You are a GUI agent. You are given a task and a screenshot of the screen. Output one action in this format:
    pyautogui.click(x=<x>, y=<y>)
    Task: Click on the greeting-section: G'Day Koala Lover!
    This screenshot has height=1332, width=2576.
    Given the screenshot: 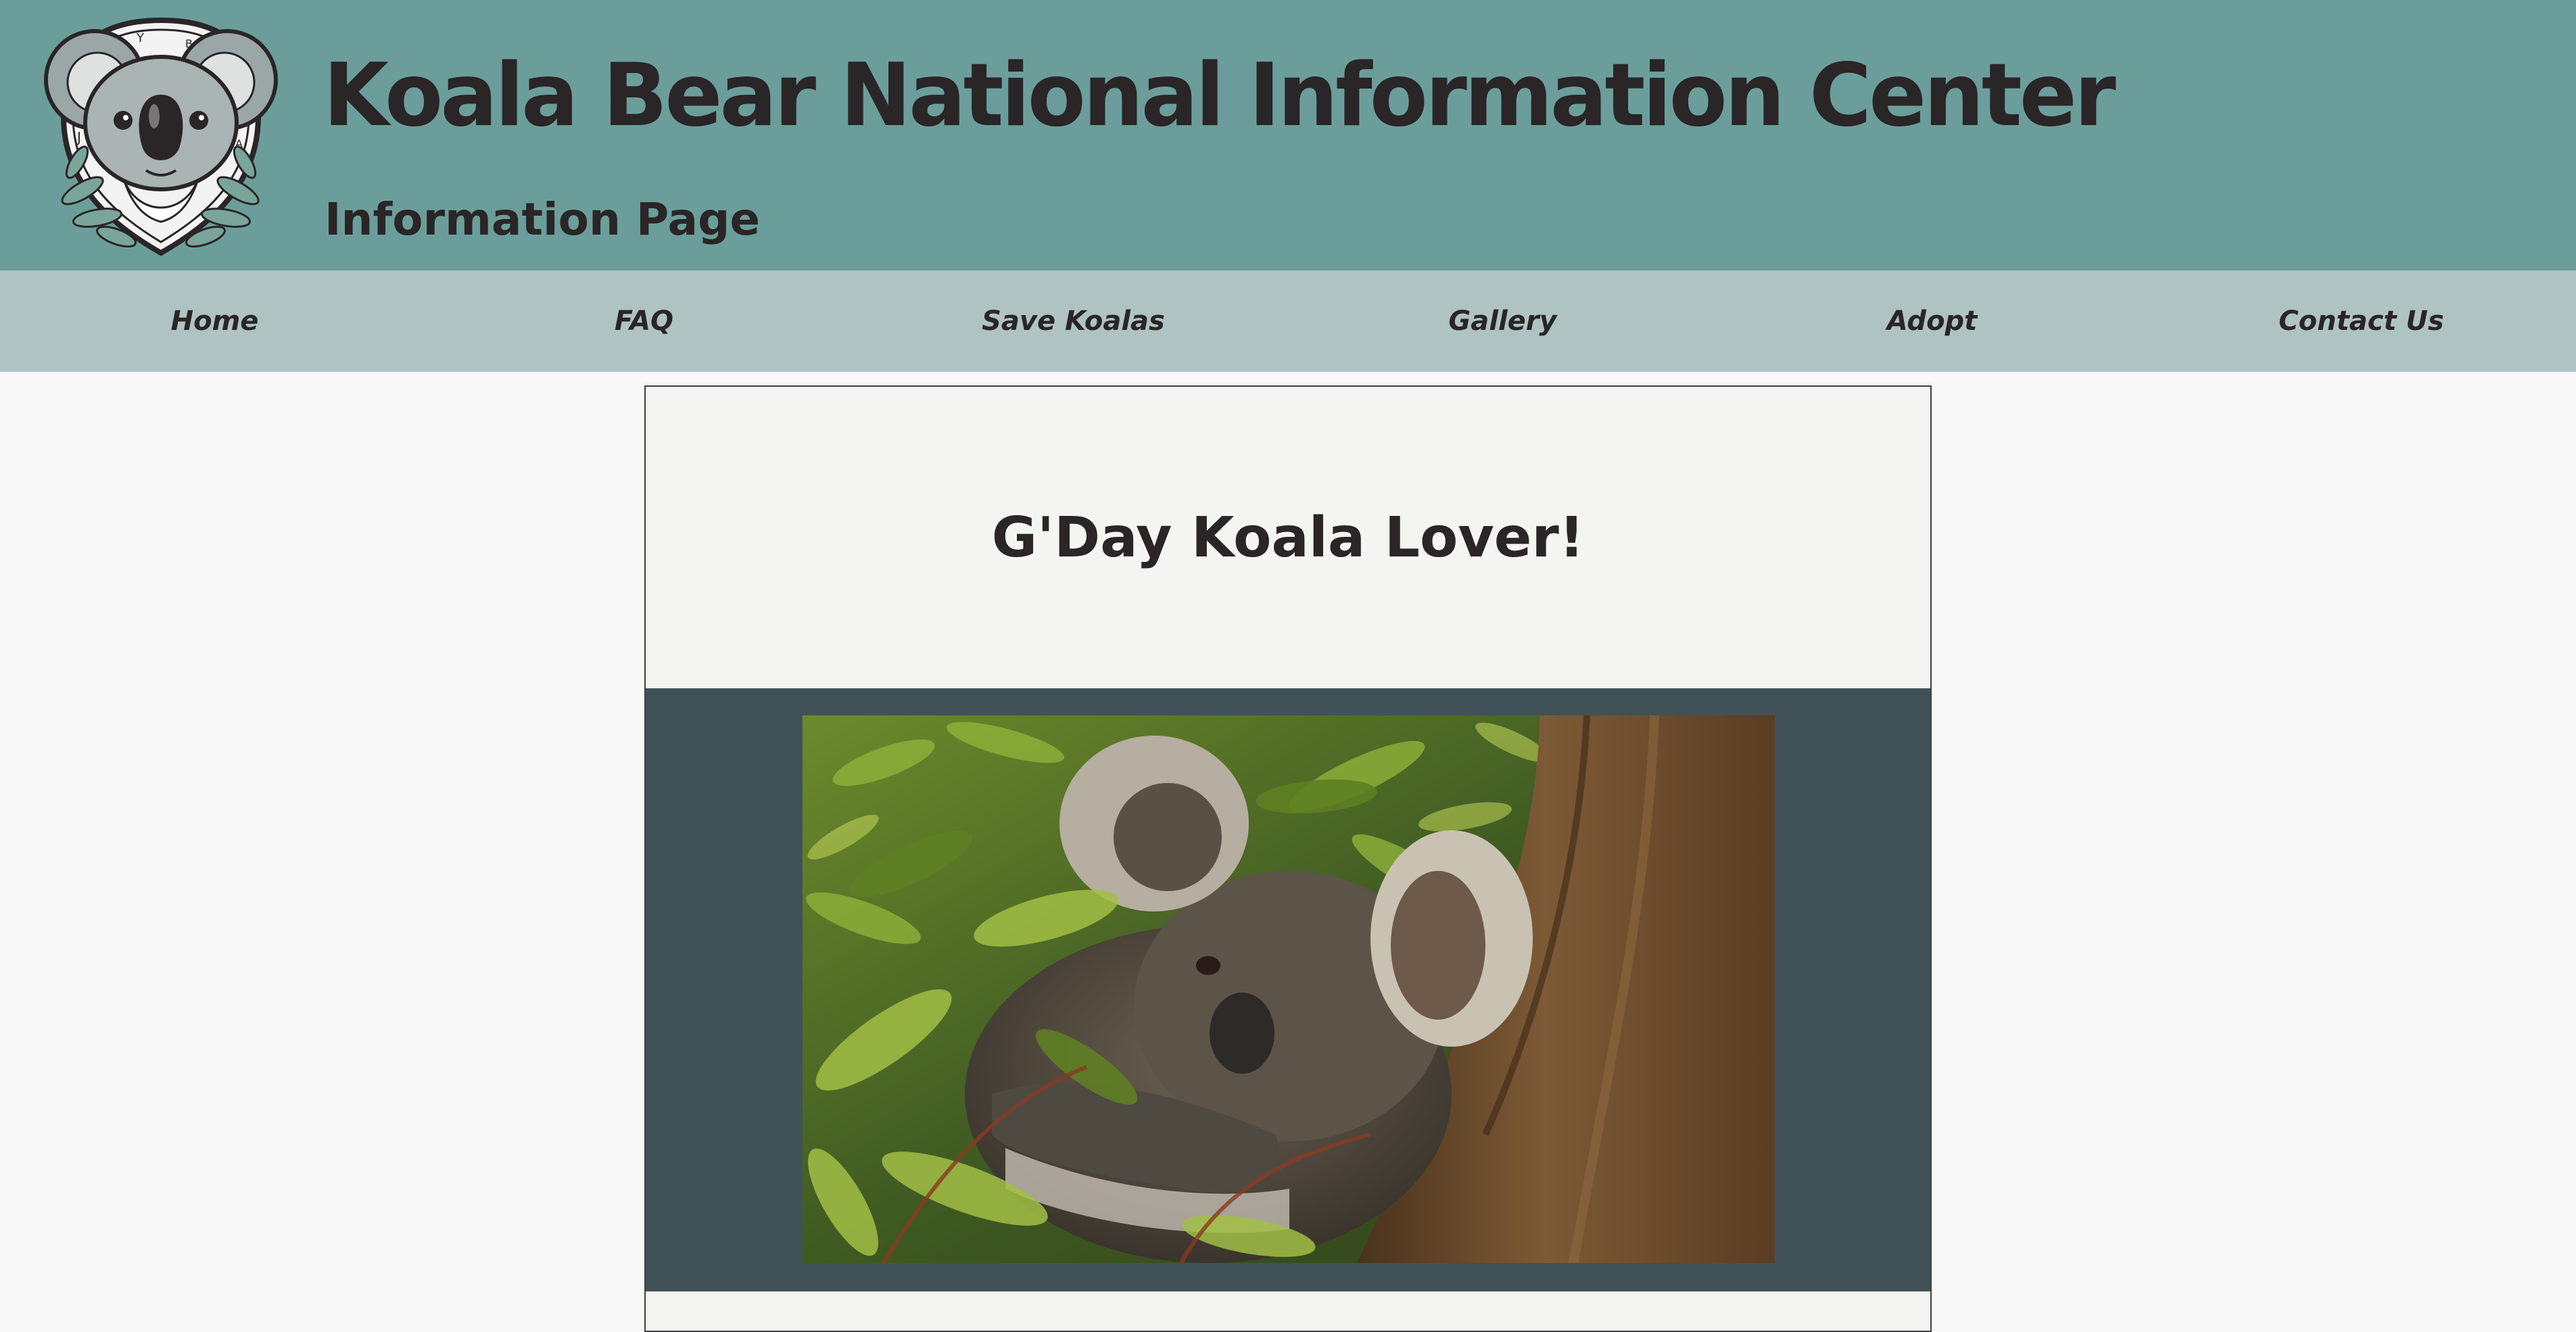 What is the action you would take?
    pyautogui.click(x=1288, y=537)
    